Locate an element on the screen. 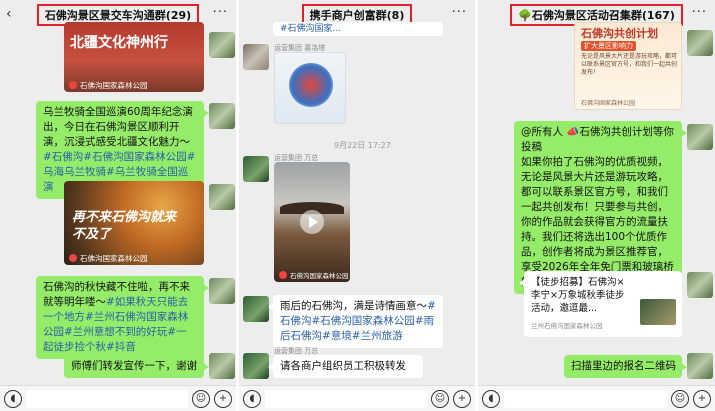  link-source: 兰州石佛沟国家森林公园 is located at coordinates (567, 326).